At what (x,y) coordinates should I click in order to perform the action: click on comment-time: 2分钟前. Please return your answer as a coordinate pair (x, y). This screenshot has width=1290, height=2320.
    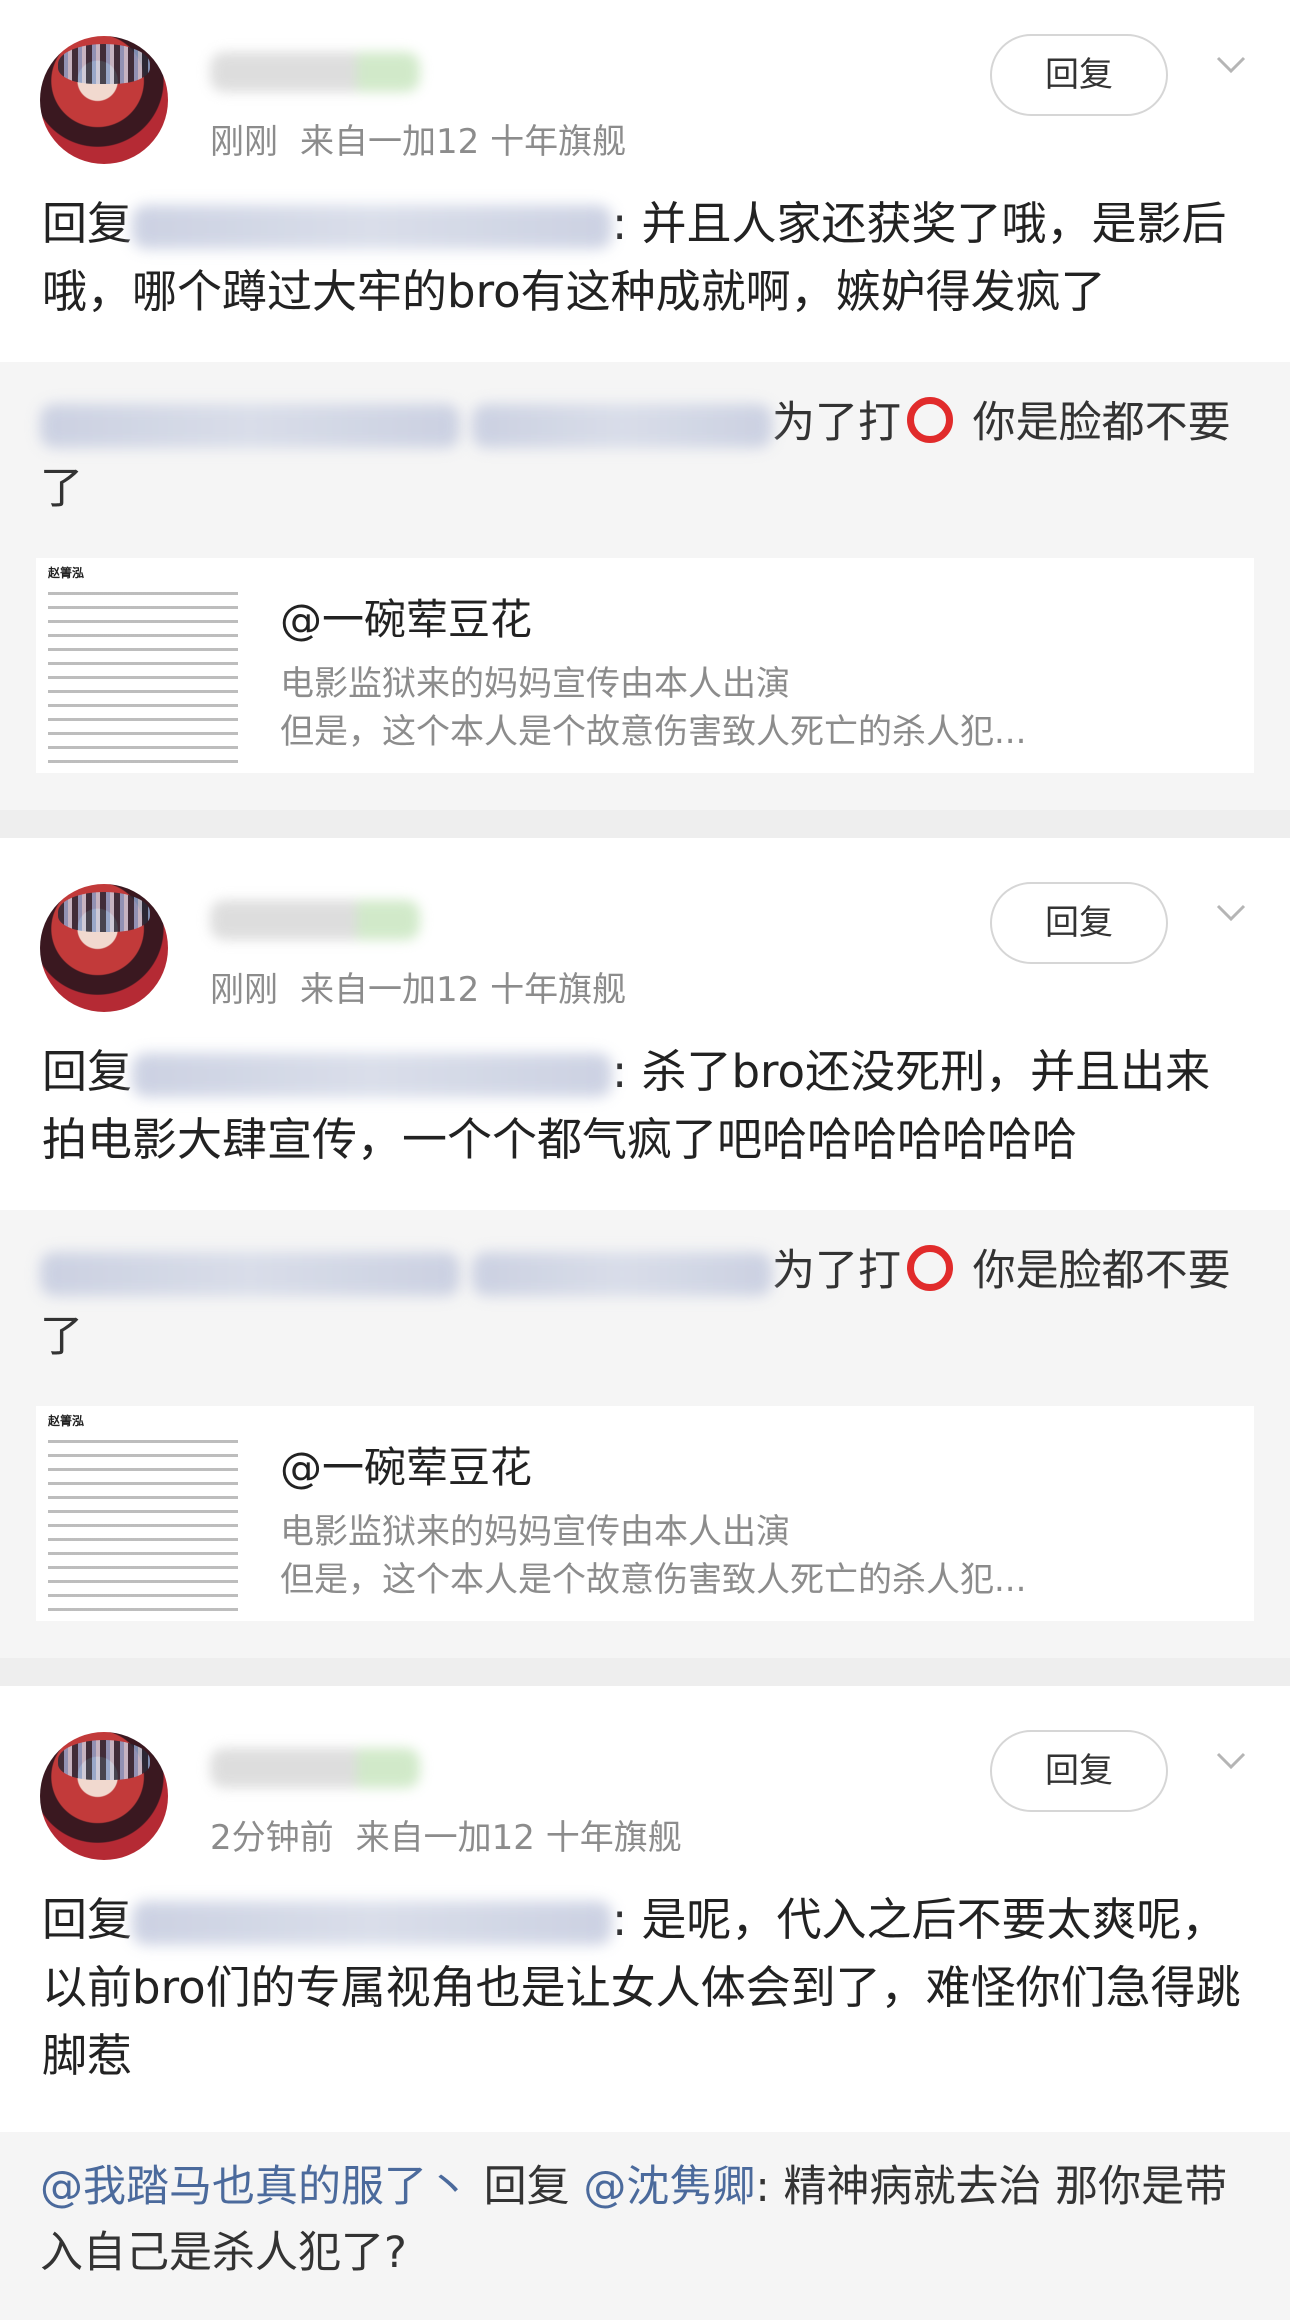
    Looking at the image, I should click on (272, 1838).